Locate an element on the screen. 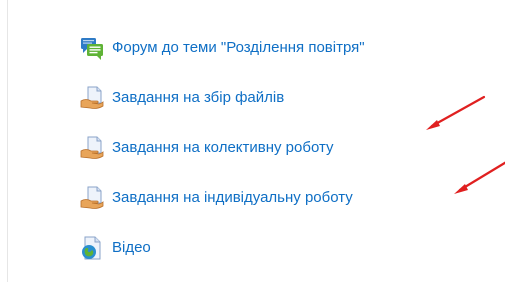 The image size is (505, 282). activity-forum: Форум до теми "Розділення повітря" is located at coordinates (222, 48).